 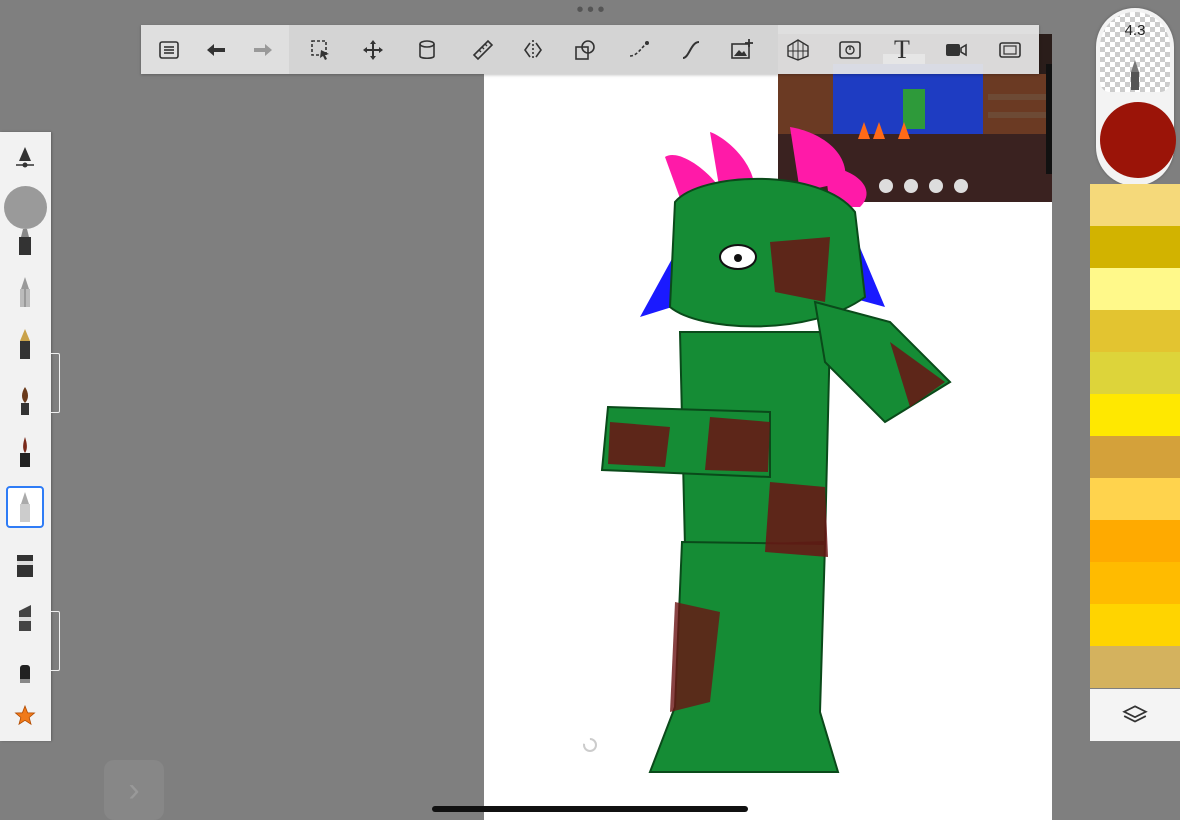 What do you see at coordinates (427, 50) in the screenshot?
I see `fill-bucket-icon` at bounding box center [427, 50].